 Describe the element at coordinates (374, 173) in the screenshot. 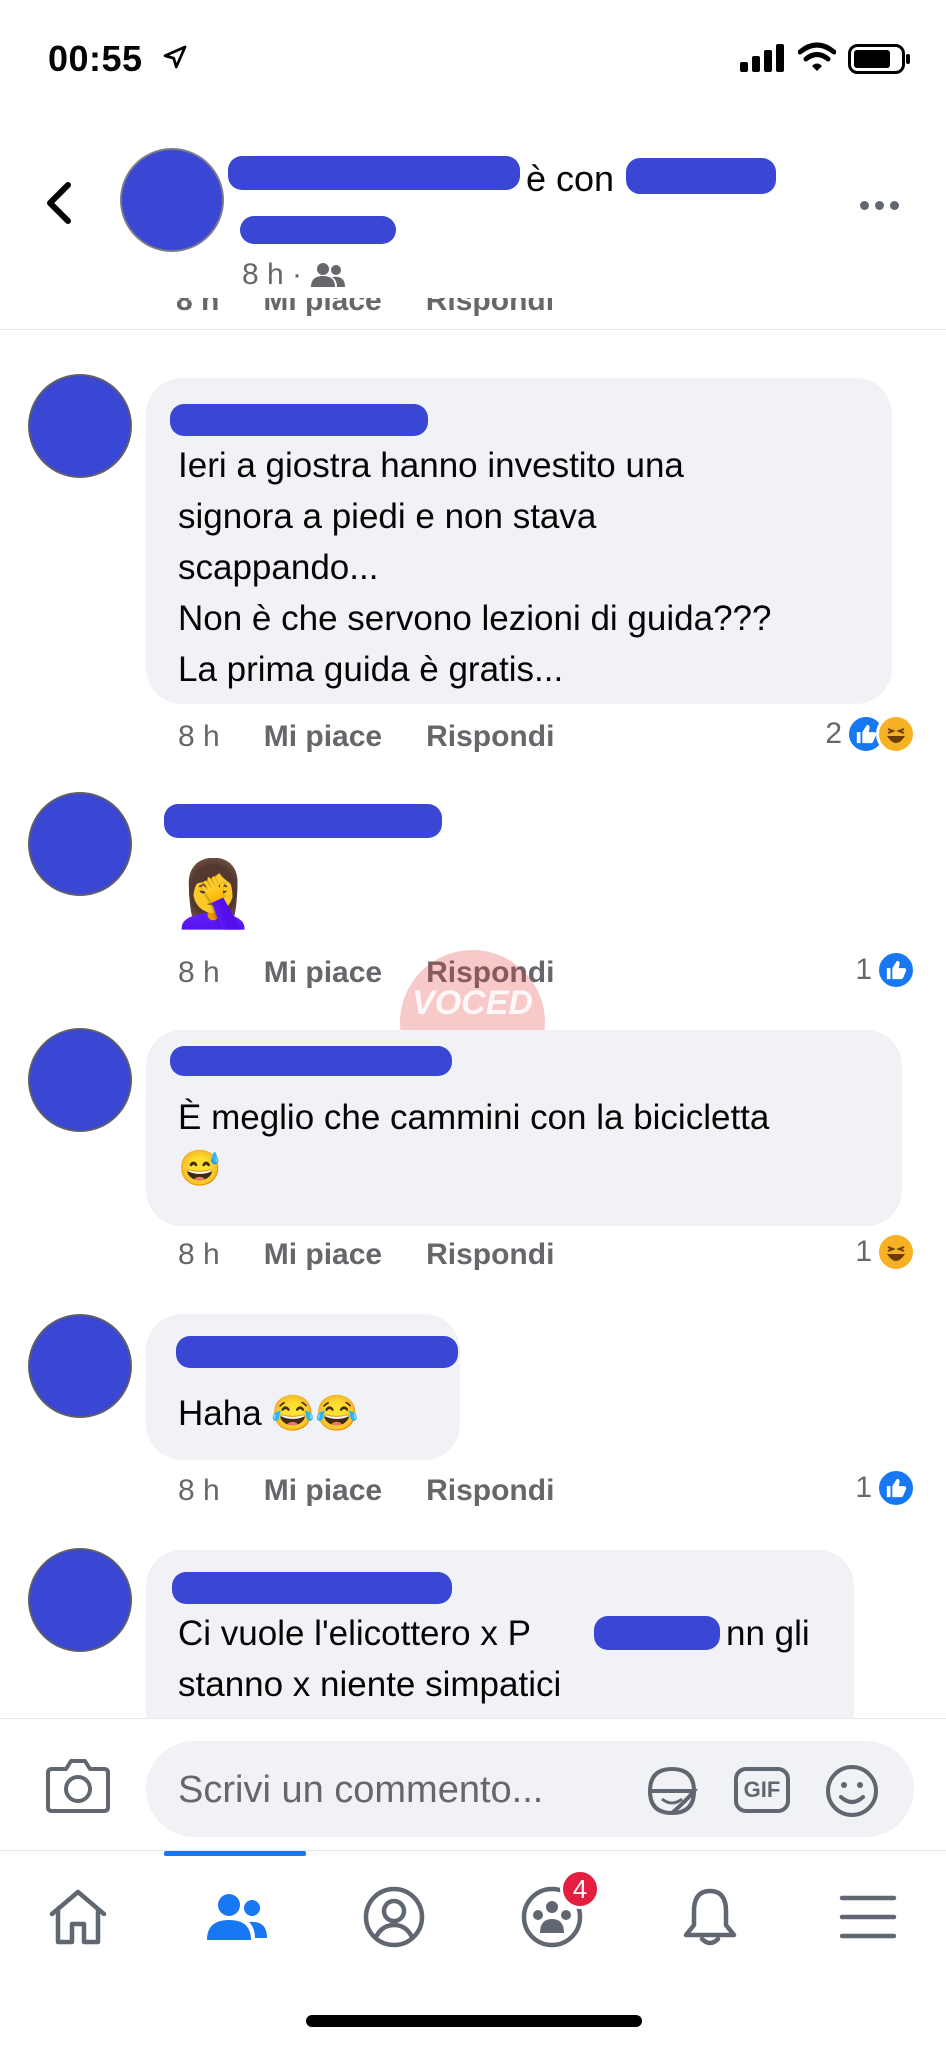

I see `redacted-author-name` at that location.